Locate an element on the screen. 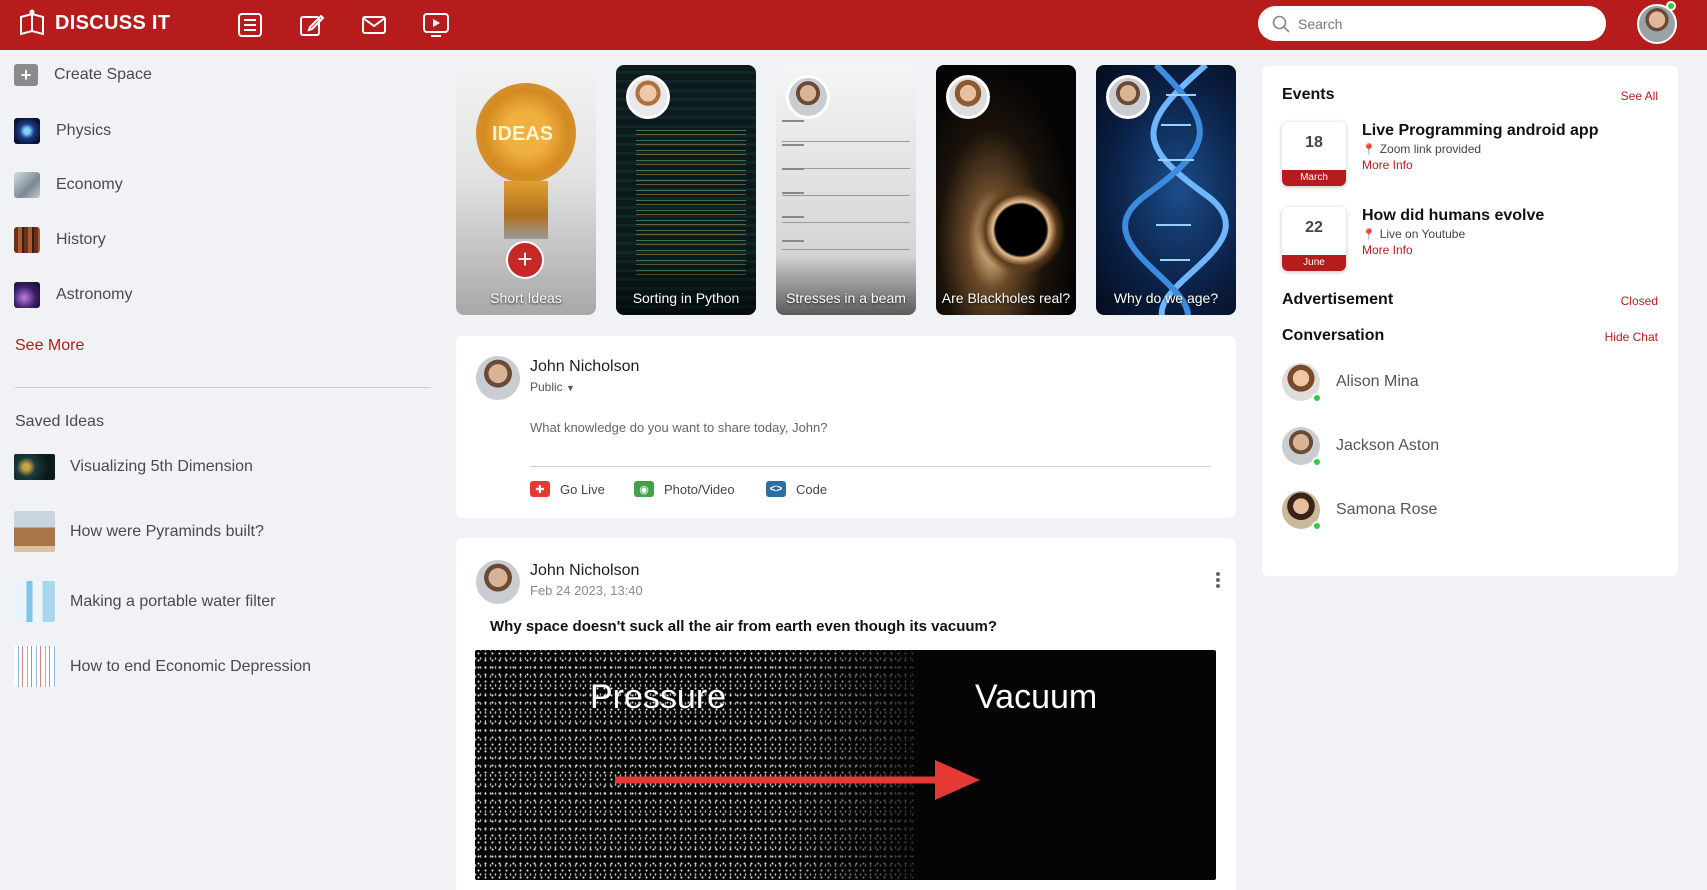  photo-video-button: ◉ Photo/Video is located at coordinates (684, 489).